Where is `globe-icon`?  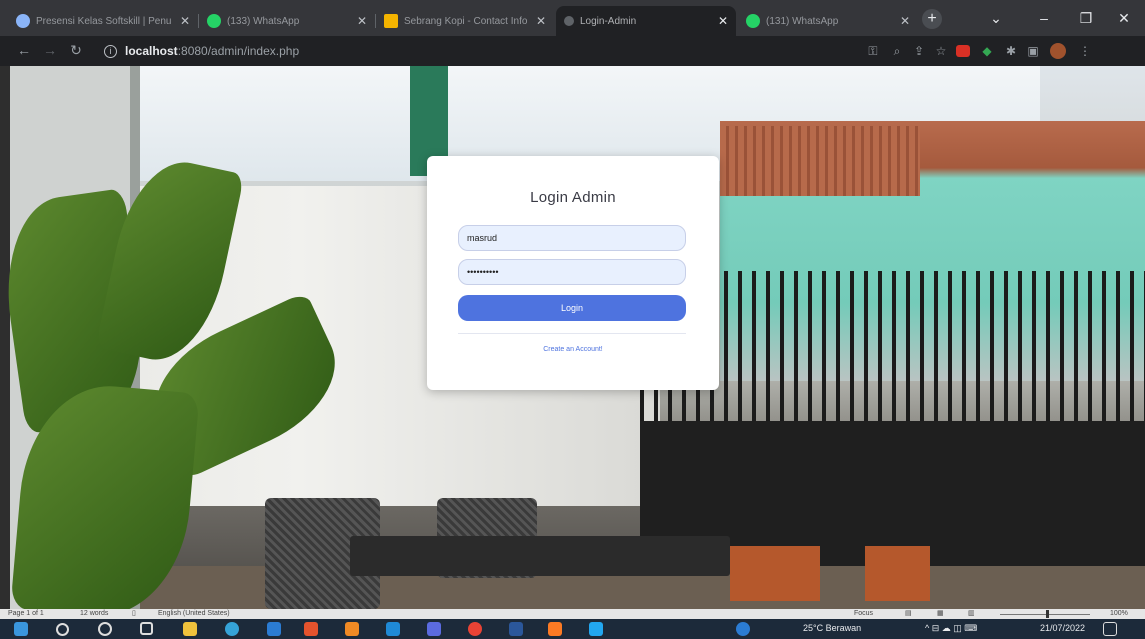 globe-icon is located at coordinates (569, 21).